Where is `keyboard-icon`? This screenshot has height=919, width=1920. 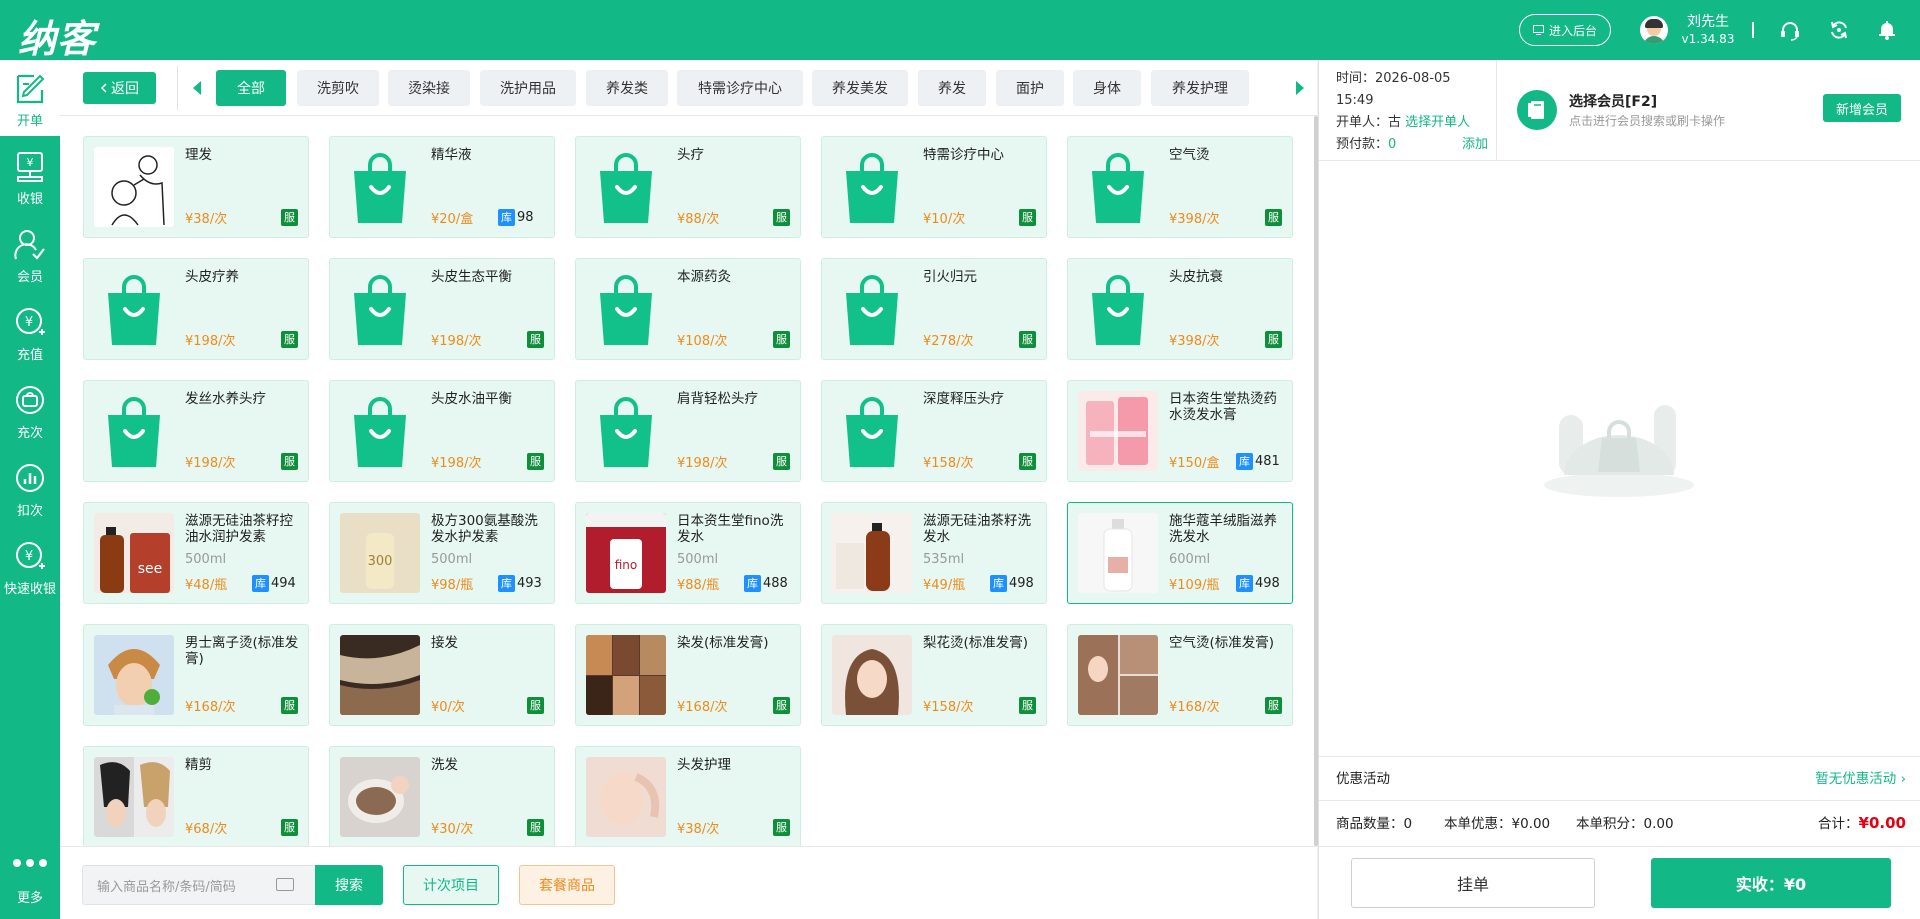
keyboard-icon is located at coordinates (285, 884).